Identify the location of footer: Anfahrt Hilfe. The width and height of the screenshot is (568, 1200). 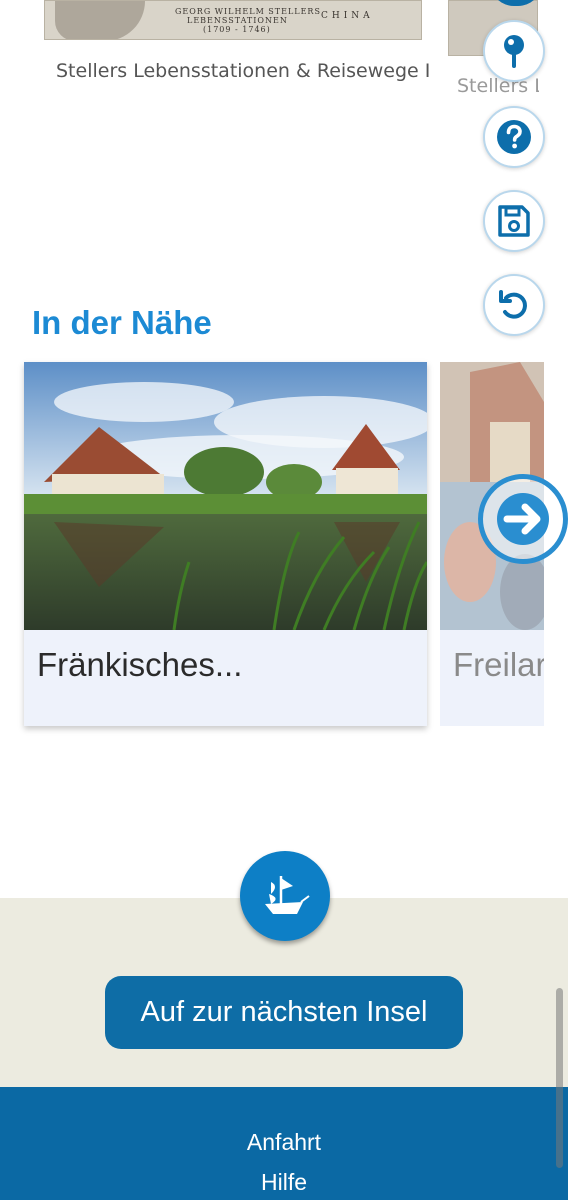
(284, 1143).